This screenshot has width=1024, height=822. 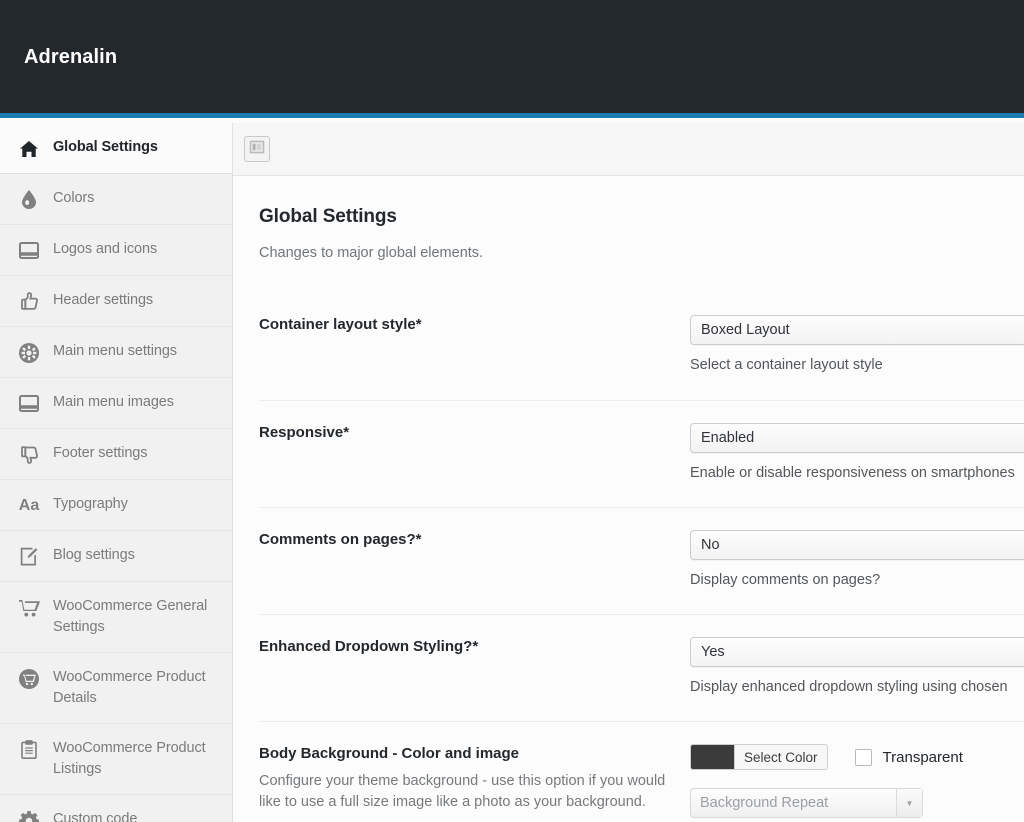 What do you see at coordinates (371, 253) in the screenshot?
I see `page-subtitle: Changes to major global elements.` at bounding box center [371, 253].